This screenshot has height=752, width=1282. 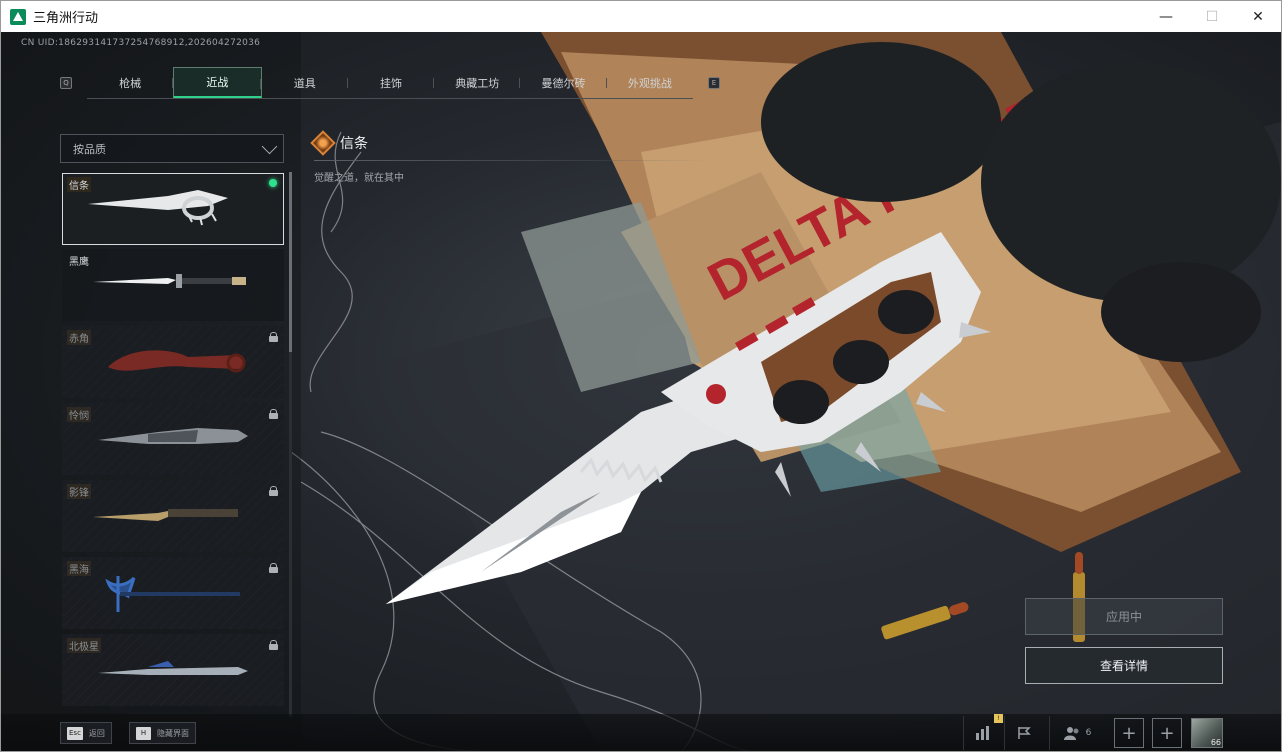 I want to click on header-divider, so click(x=514, y=160).